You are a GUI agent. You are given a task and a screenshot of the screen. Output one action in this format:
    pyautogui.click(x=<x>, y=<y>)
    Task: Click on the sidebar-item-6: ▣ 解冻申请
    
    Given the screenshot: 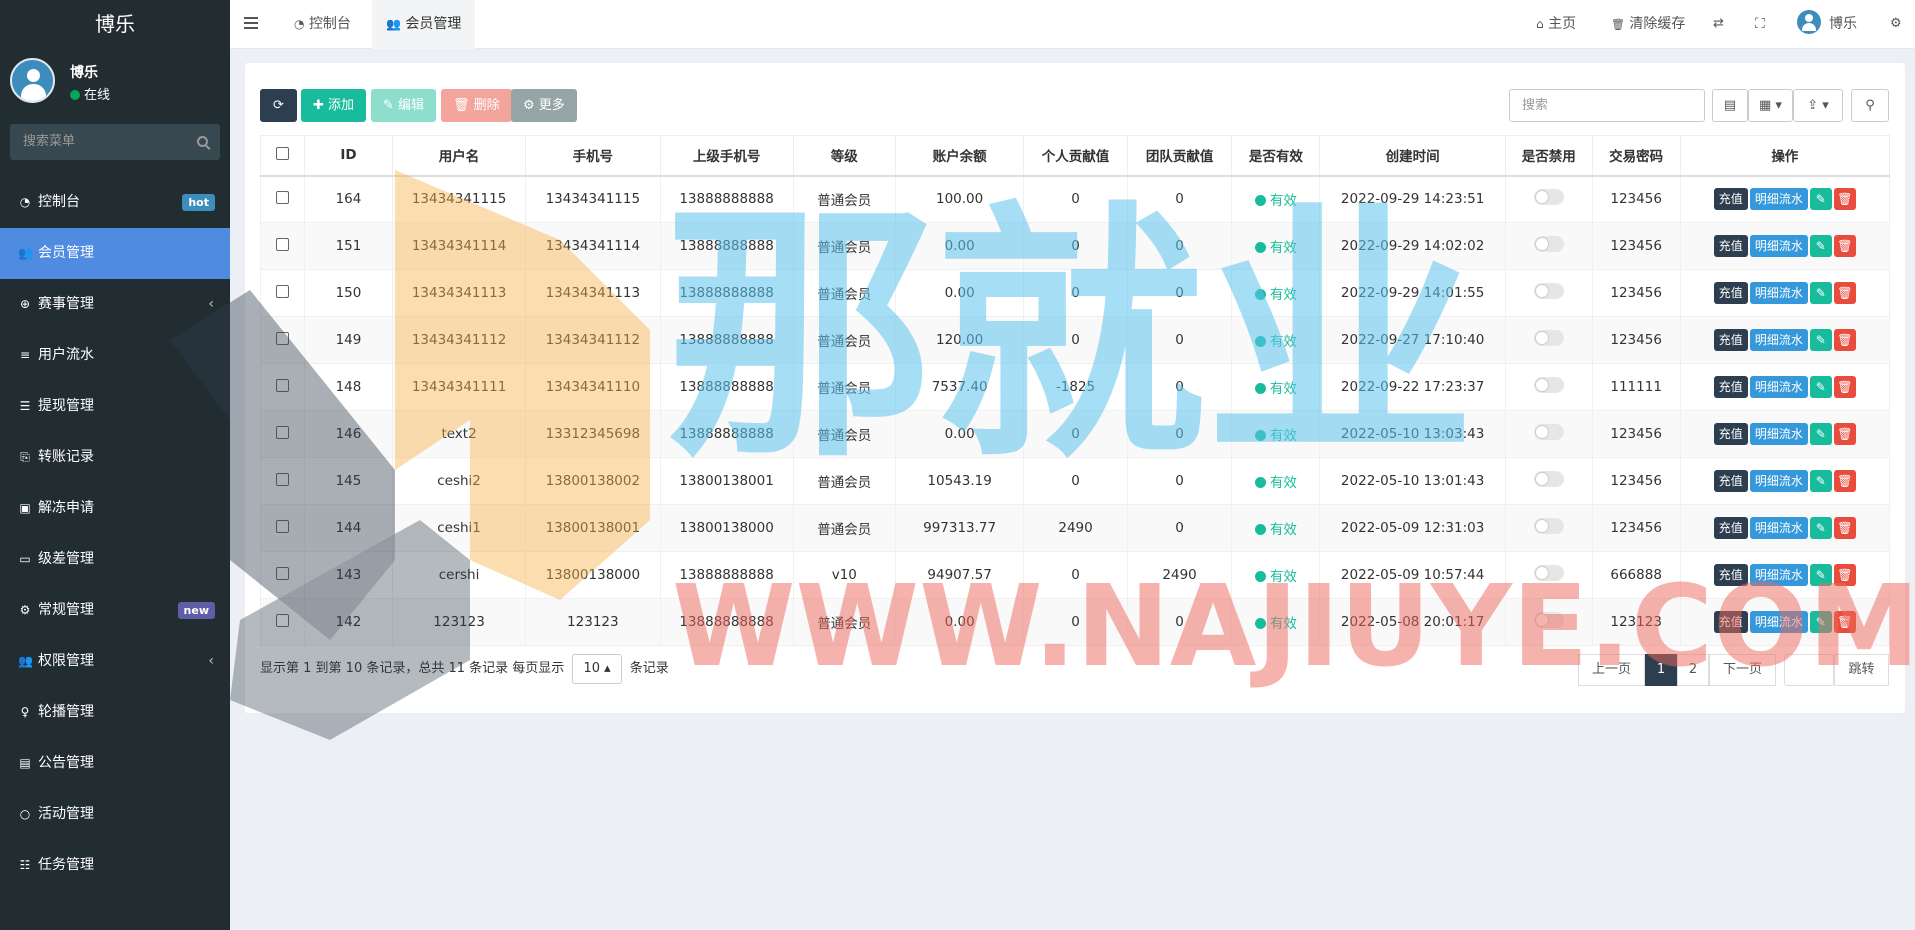 What is the action you would take?
    pyautogui.click(x=115, y=508)
    